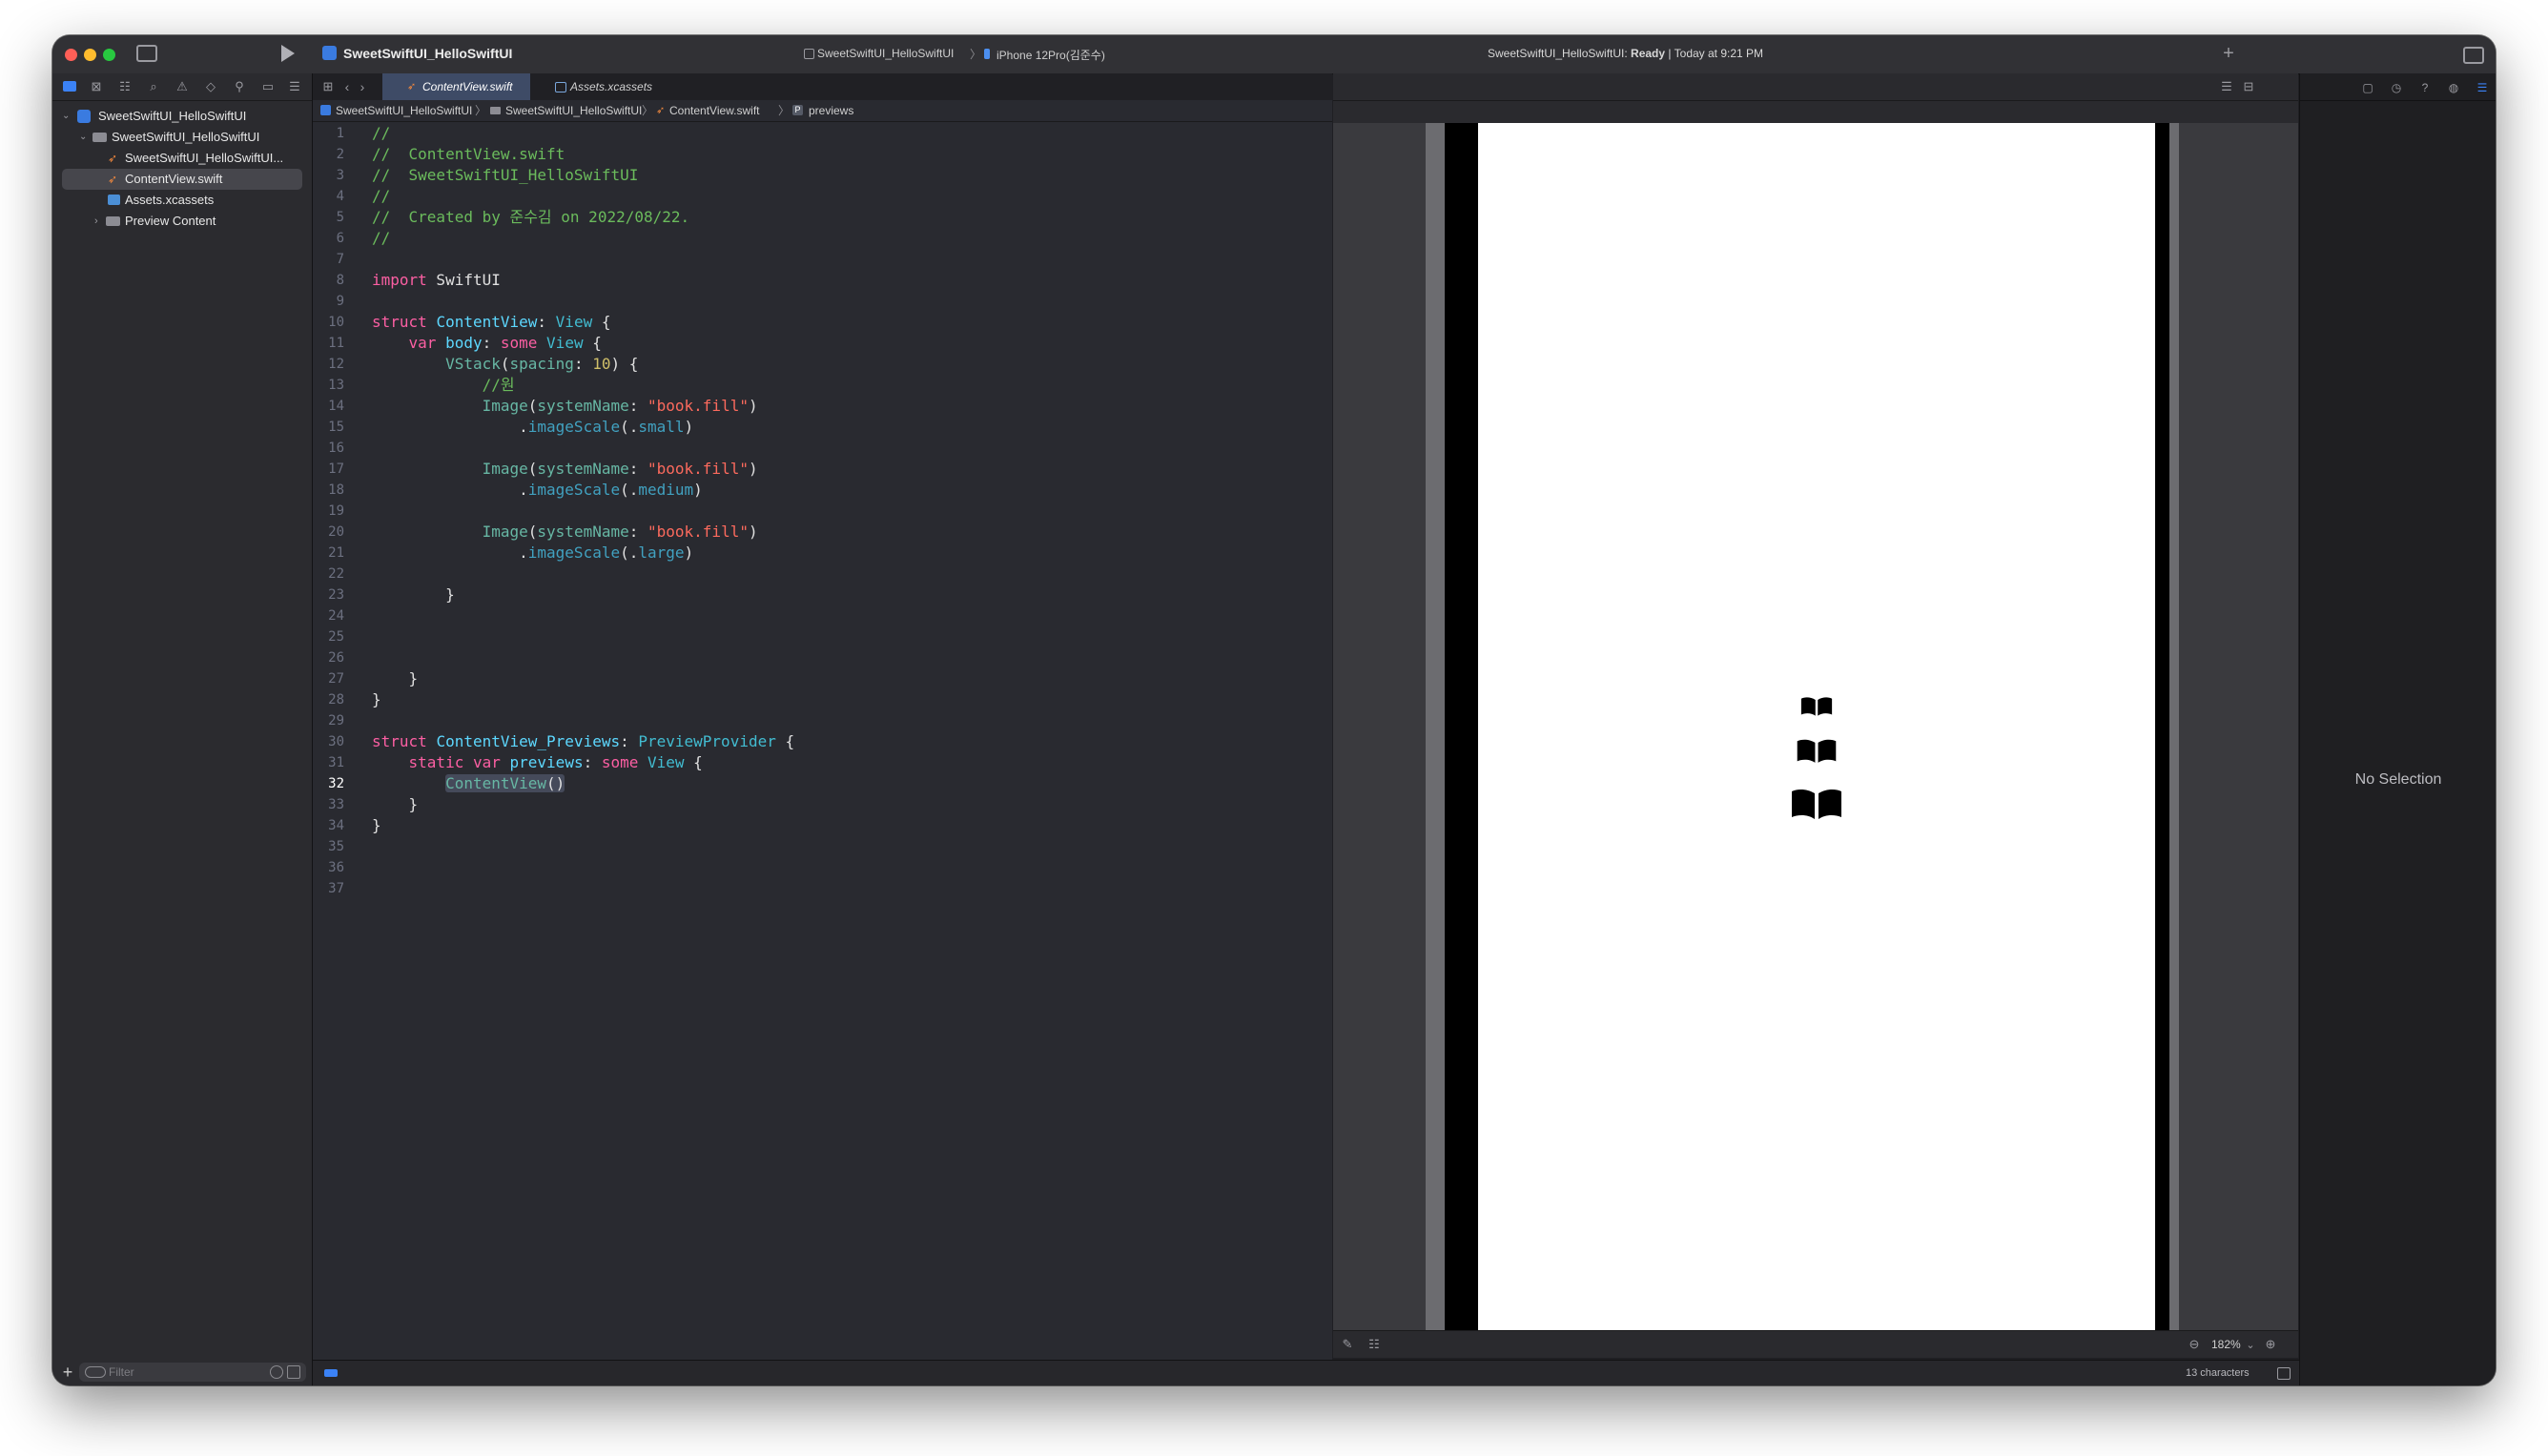  I want to click on code-line: .imageScale(.medium), so click(538, 490).